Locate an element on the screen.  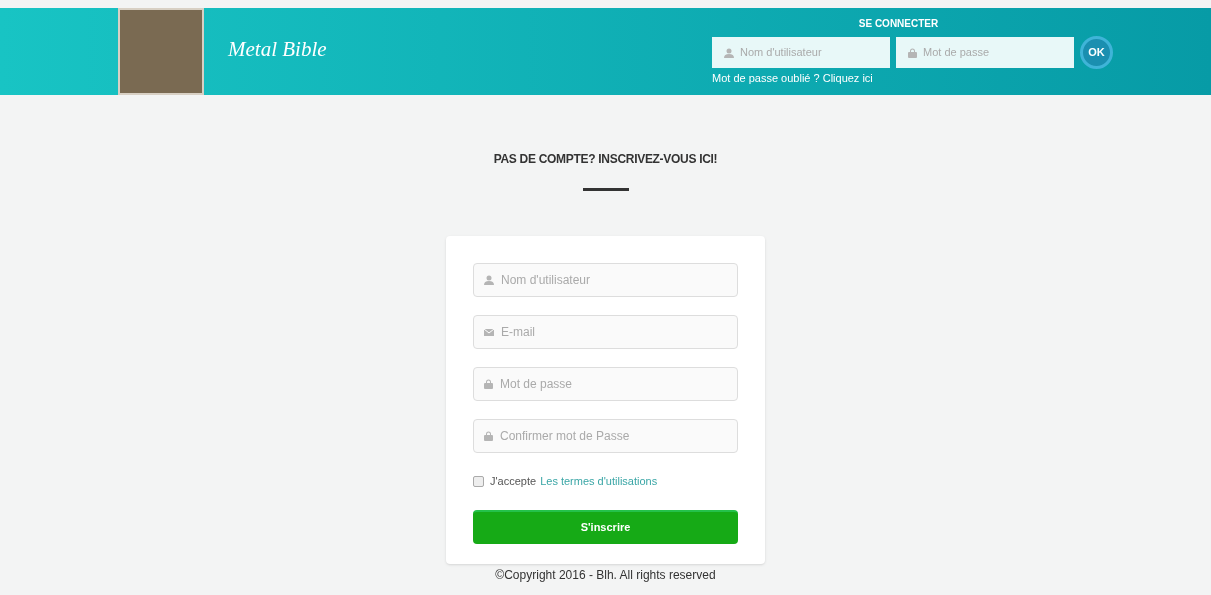
login-input-field: Nom d'utilisateur is located at coordinates (801, 52).